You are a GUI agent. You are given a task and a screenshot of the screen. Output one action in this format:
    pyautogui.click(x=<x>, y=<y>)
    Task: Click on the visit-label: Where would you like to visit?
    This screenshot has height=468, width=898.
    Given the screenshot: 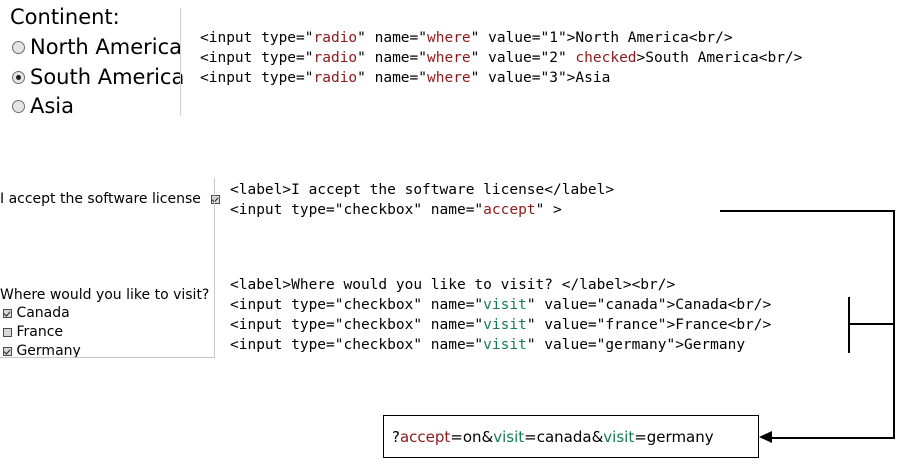 What is the action you would take?
    pyautogui.click(x=105, y=295)
    